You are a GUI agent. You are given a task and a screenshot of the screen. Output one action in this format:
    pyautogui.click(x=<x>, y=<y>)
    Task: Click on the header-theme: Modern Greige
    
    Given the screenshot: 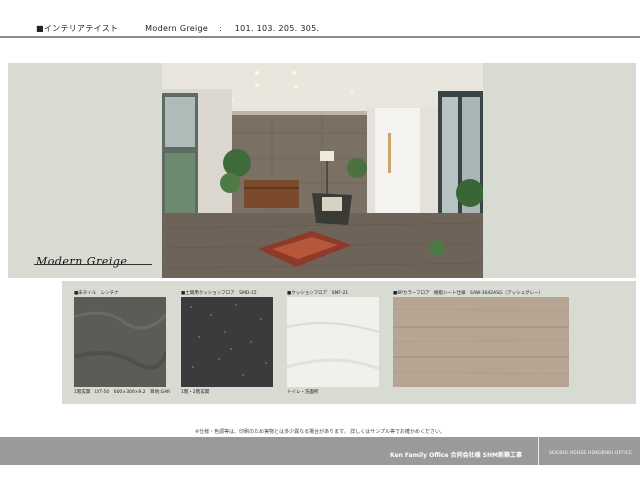 What is the action you would take?
    pyautogui.click(x=177, y=28)
    